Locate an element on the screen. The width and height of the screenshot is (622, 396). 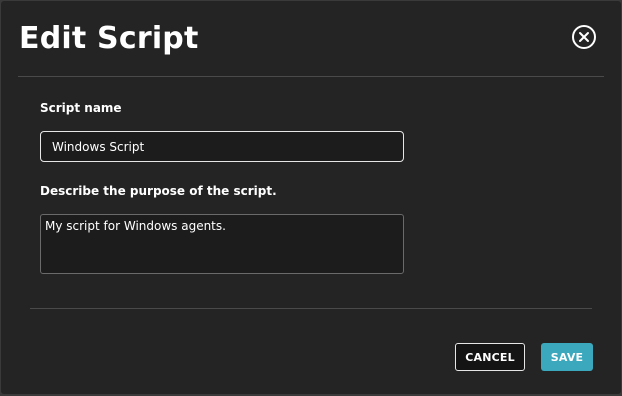
save-button: SAVE is located at coordinates (567, 357).